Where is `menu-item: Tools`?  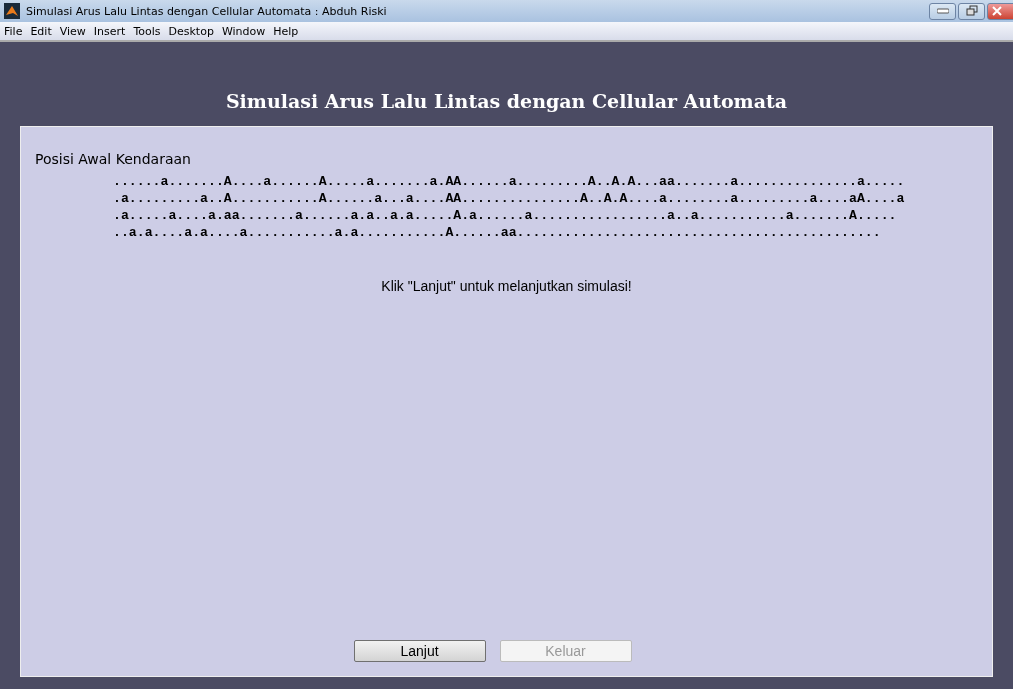
menu-item: Tools is located at coordinates (147, 31).